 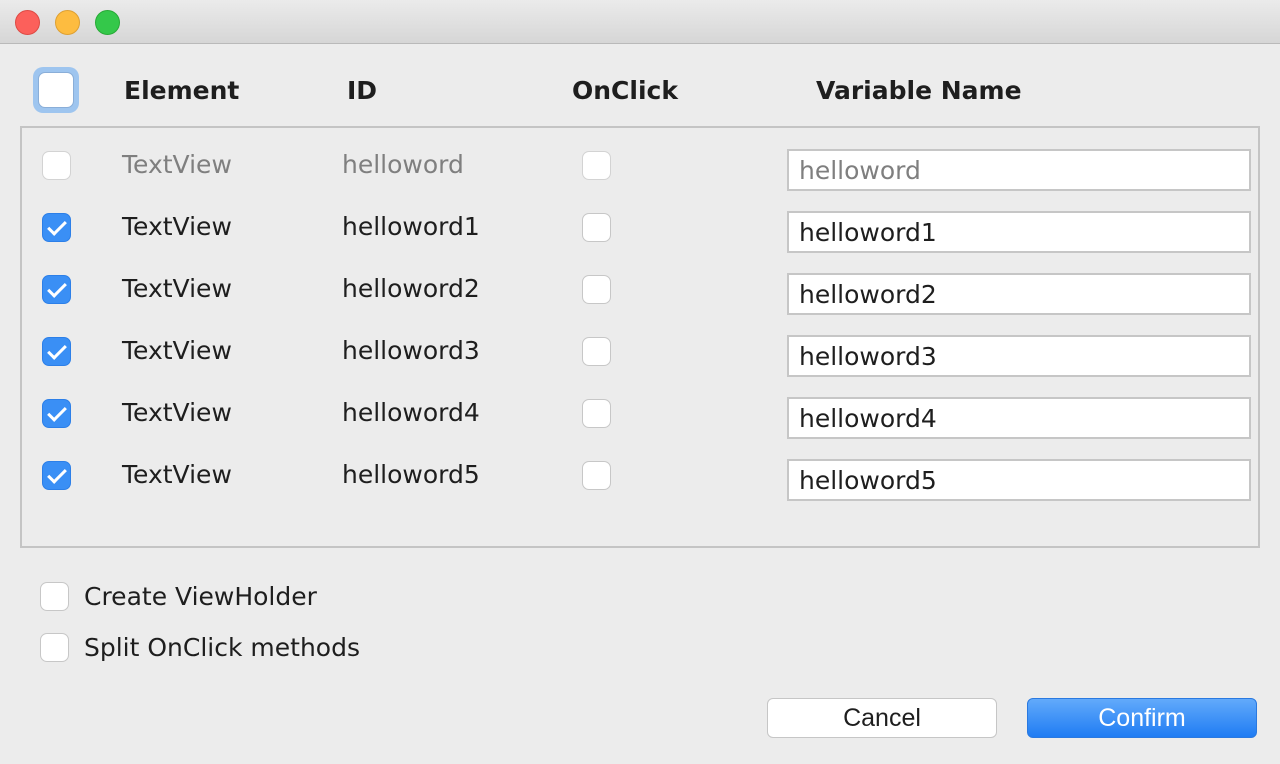 What do you see at coordinates (54, 647) in the screenshot?
I see `split-onclick-checkbox` at bounding box center [54, 647].